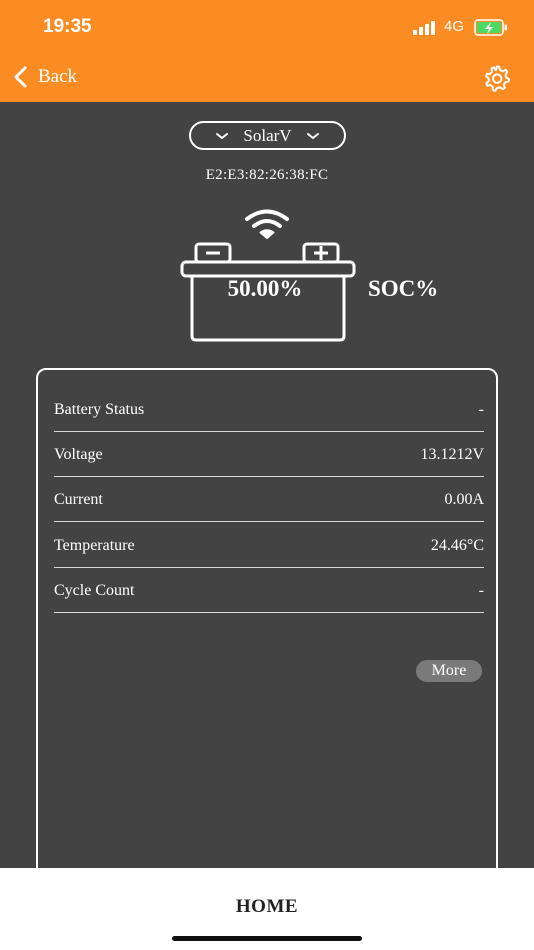 This screenshot has height=950, width=534. I want to click on back-label: Back, so click(58, 76).